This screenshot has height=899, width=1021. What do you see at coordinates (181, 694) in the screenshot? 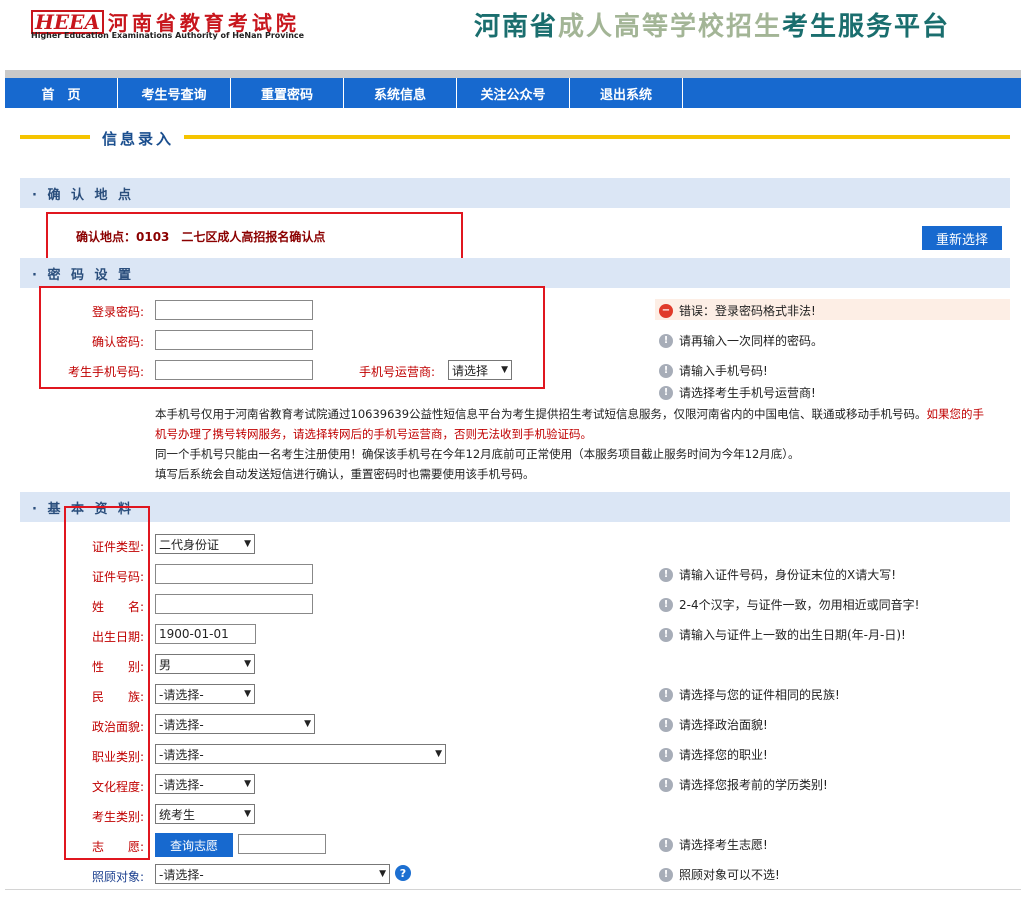
I see `nation-value: -请选择-` at bounding box center [181, 694].